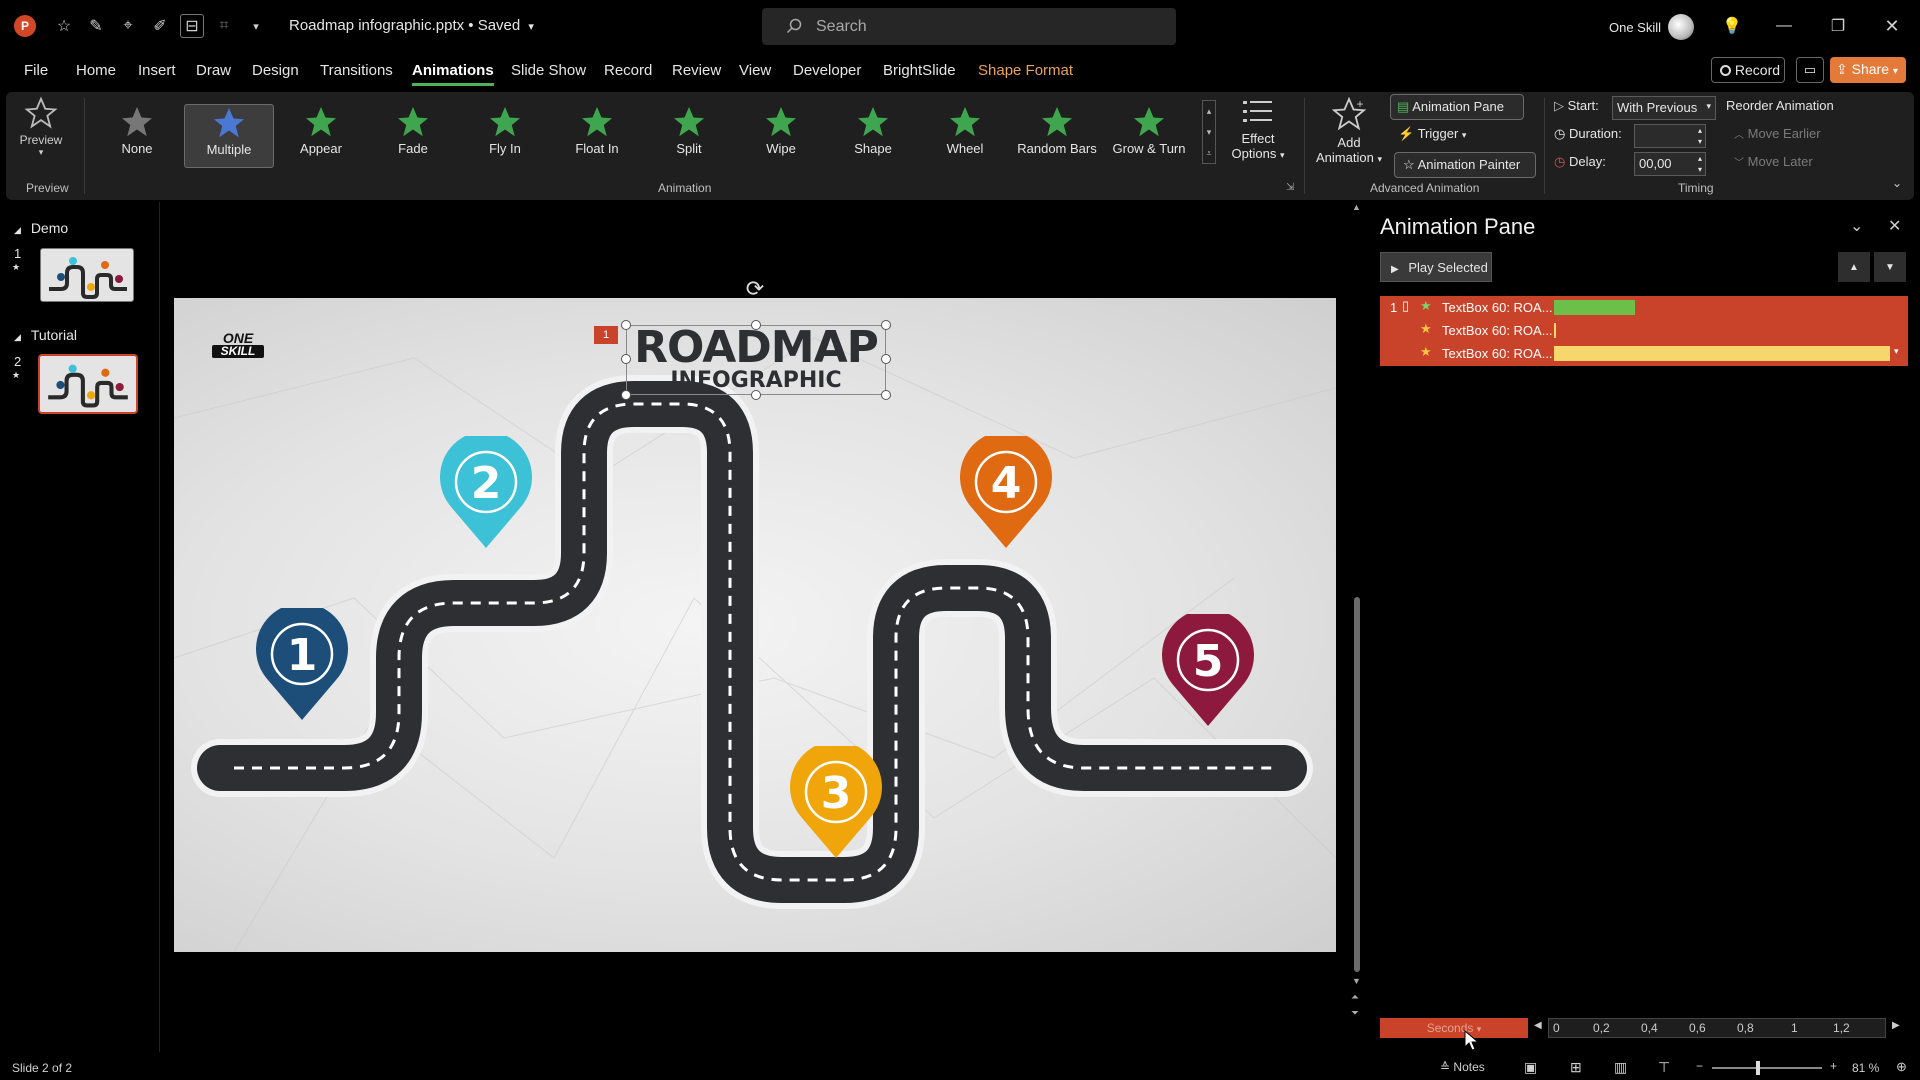 Image resolution: width=1920 pixels, height=1080 pixels. I want to click on scroll-down-icon: ▼, so click(1356, 981).